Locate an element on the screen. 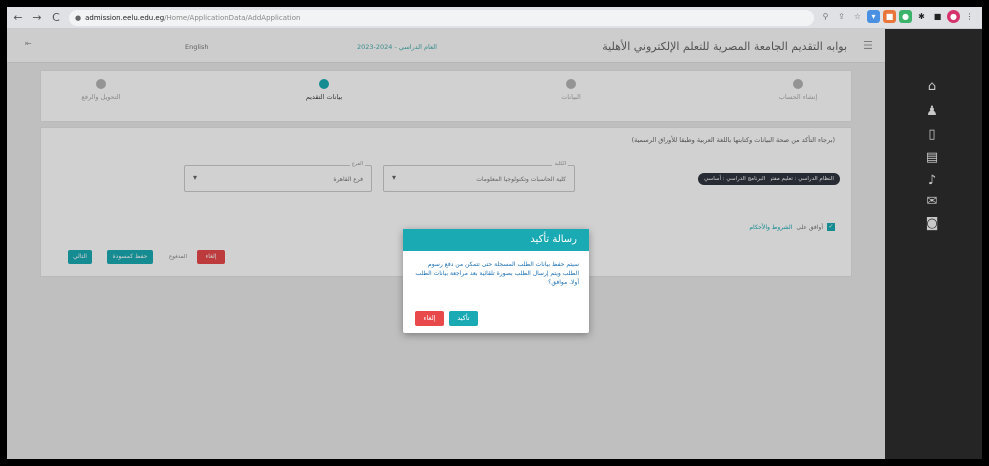 This screenshot has height=466, width=989. bell-icon: ♪ is located at coordinates (932, 180).